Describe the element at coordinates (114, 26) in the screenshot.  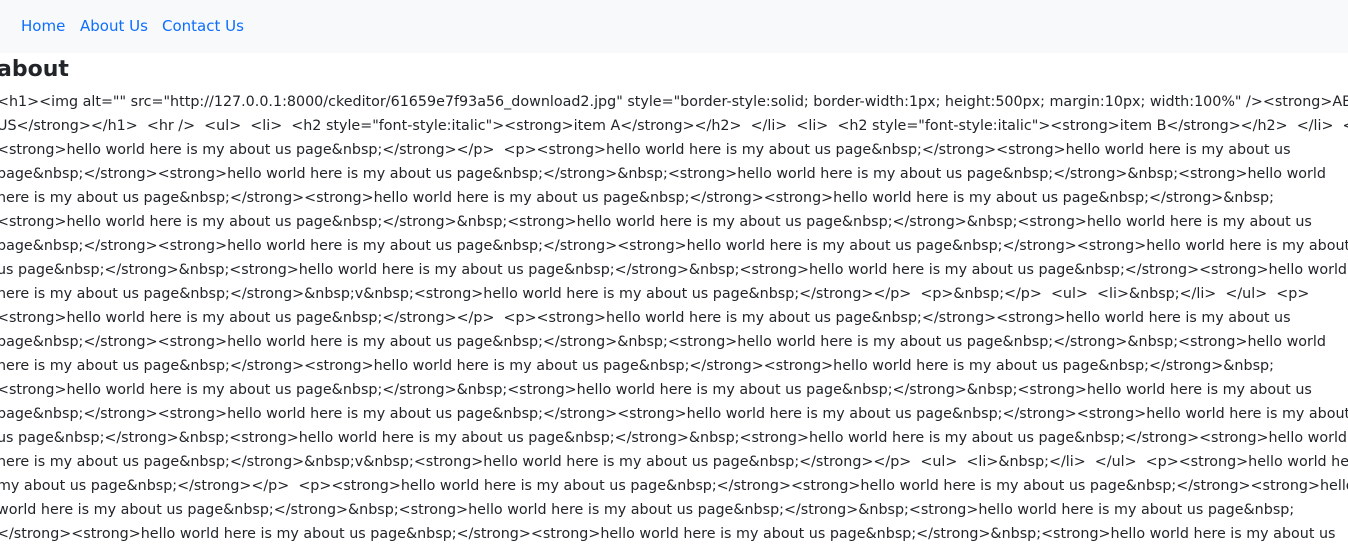
I see `nav-link-about-us: About Us` at that location.